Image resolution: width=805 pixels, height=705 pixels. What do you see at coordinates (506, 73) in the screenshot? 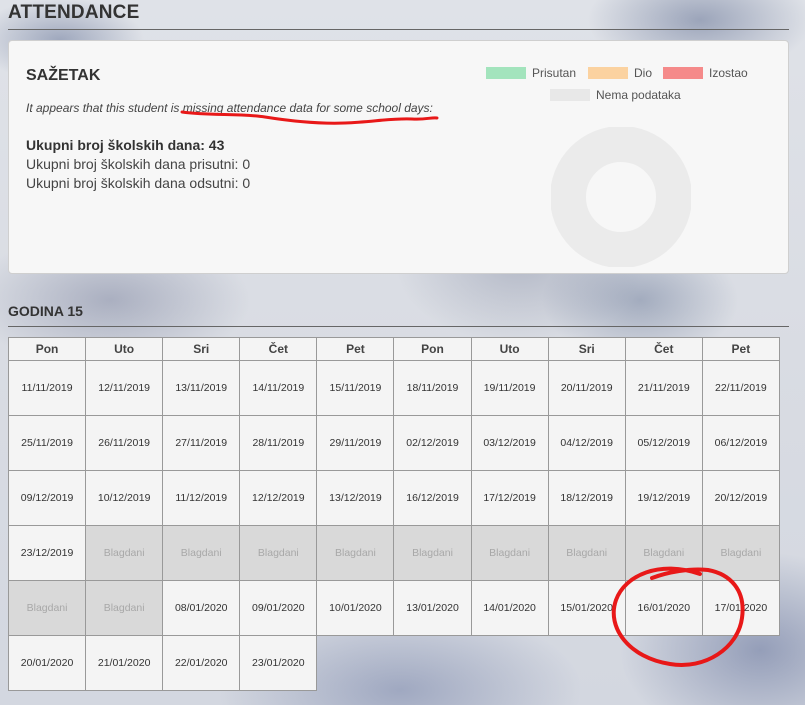
I see `legend-swatch-present` at bounding box center [506, 73].